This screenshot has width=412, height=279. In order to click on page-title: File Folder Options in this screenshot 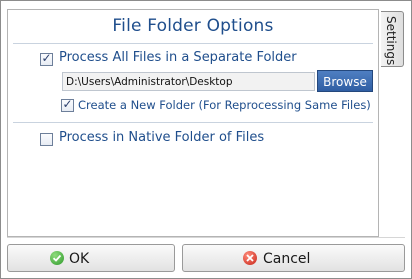, I will do `click(193, 26)`.